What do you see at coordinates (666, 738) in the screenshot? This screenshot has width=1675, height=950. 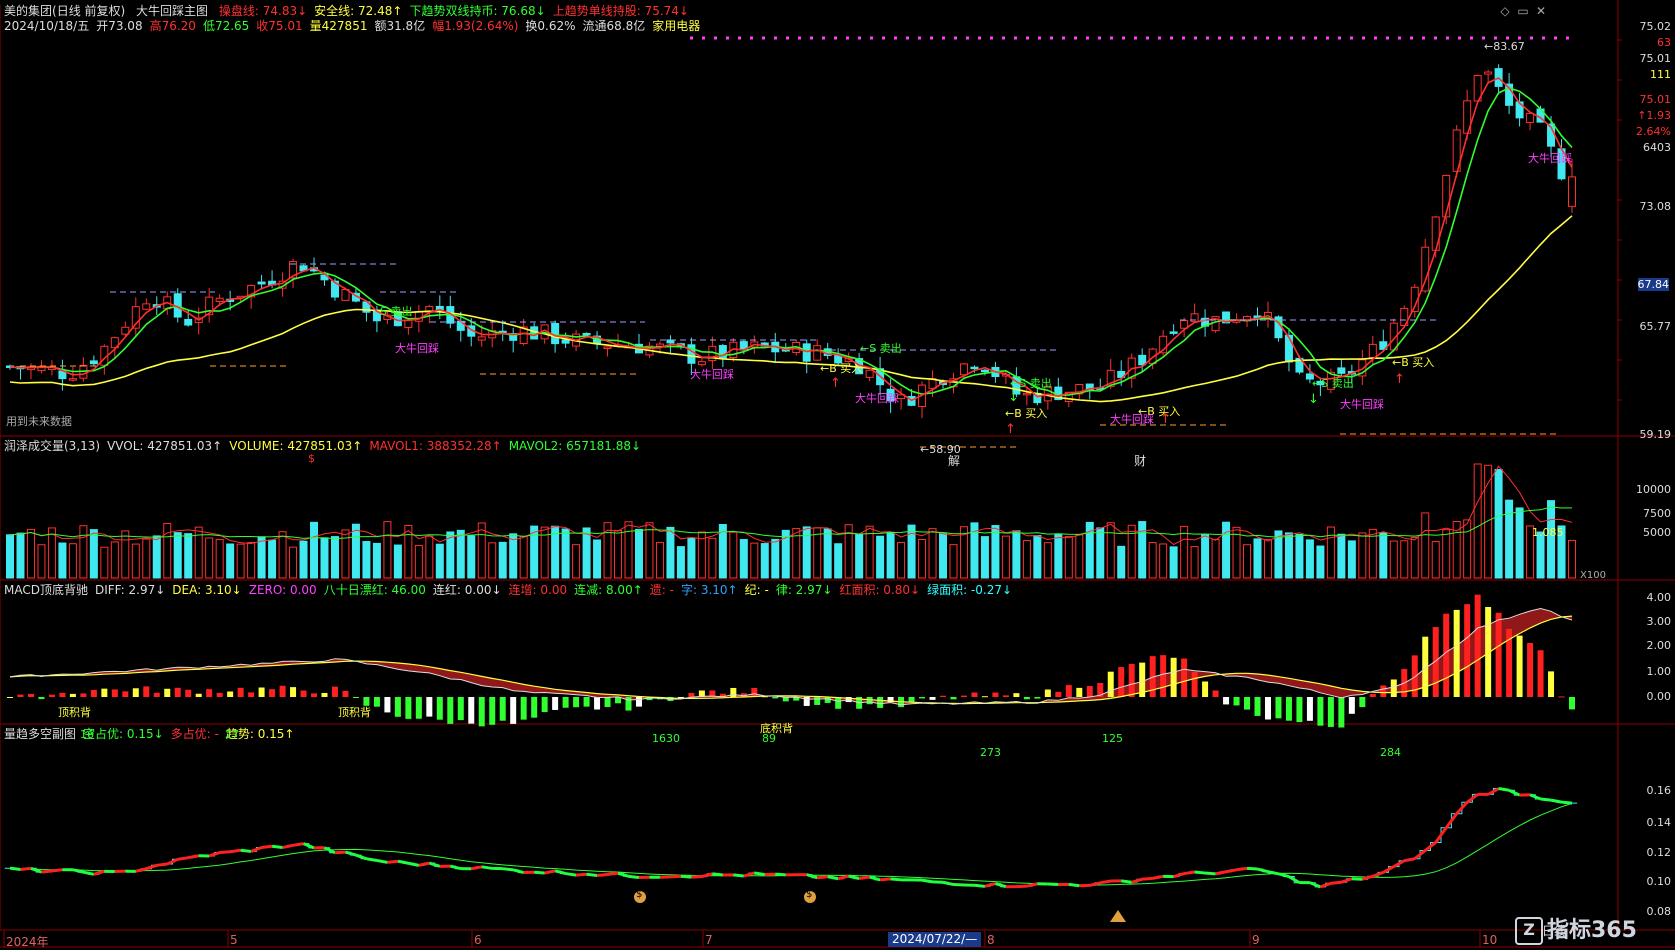 I see `macd-count-2: 1630` at bounding box center [666, 738].